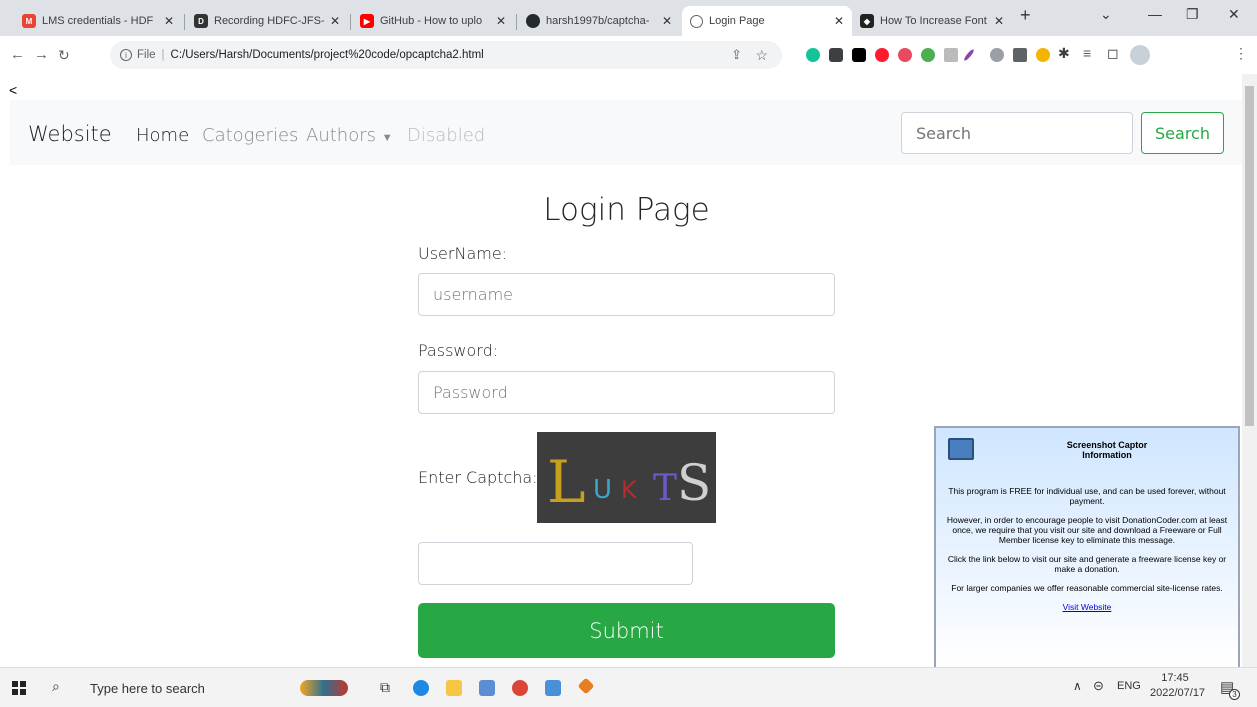 The width and height of the screenshot is (1257, 707). What do you see at coordinates (147, 688) in the screenshot?
I see `taskbar-search-input: Type here to search` at bounding box center [147, 688].